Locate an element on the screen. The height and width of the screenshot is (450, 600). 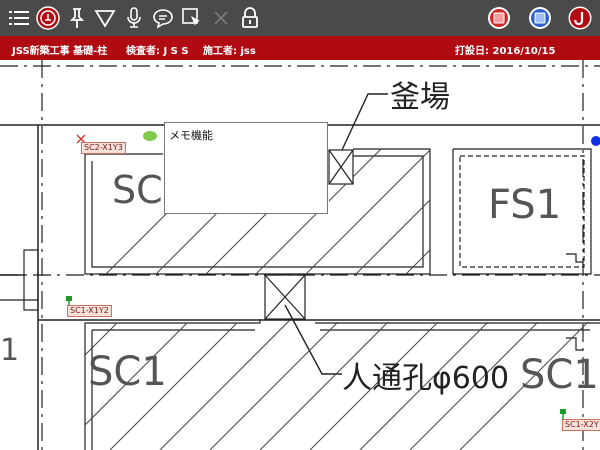
marker-label: SC1-X1Y2 is located at coordinates (89, 311).